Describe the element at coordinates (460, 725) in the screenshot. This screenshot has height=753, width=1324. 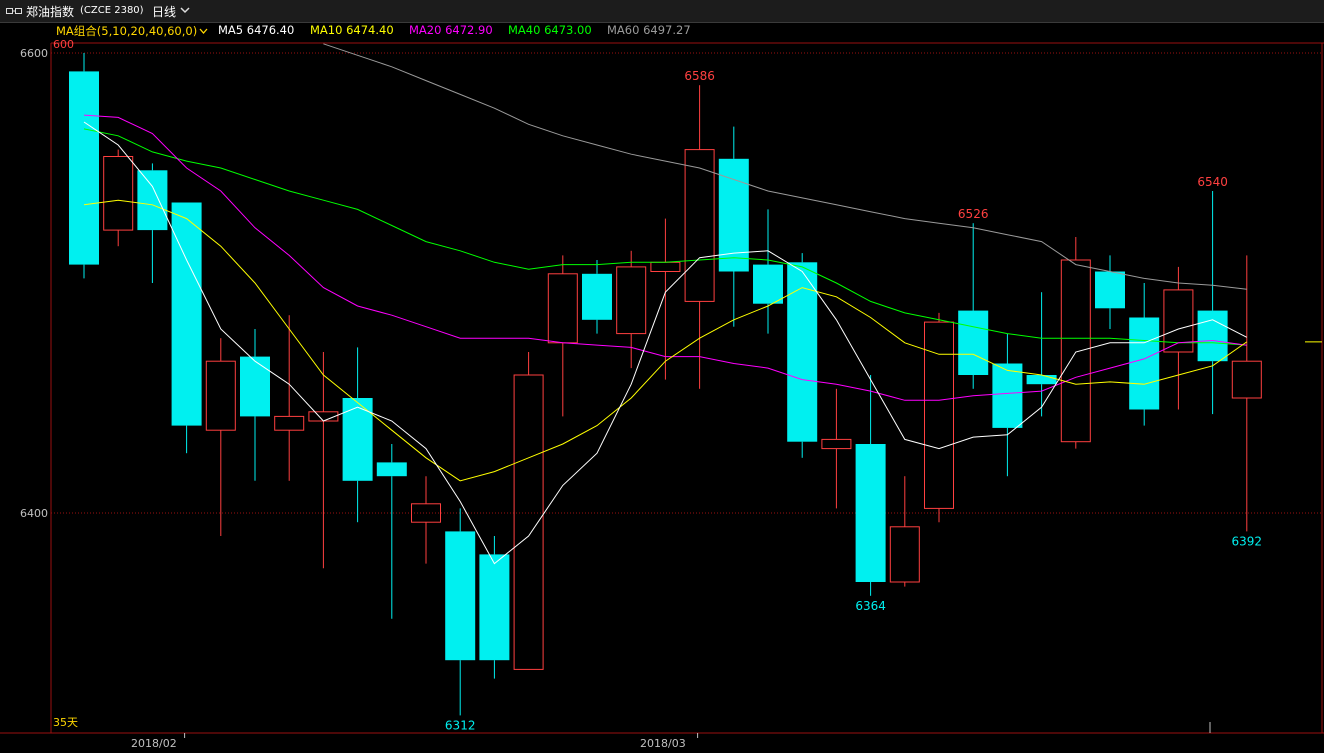
I see `extreme-price-label: 6312` at that location.